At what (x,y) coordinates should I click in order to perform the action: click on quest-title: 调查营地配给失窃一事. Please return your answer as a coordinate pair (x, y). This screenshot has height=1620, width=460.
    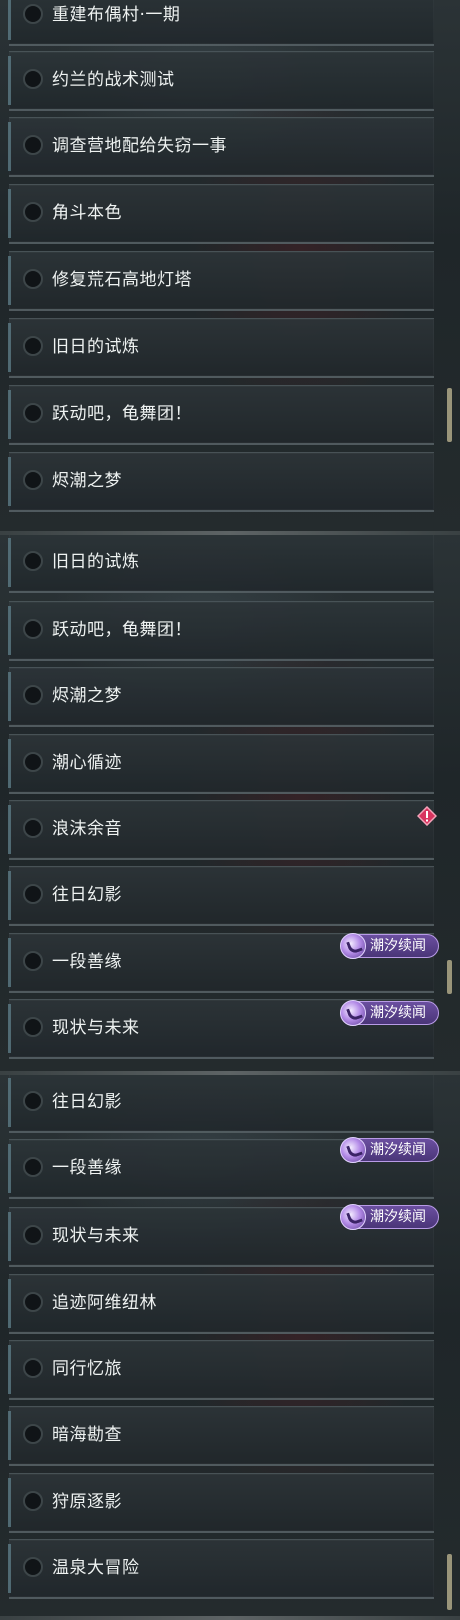
    Looking at the image, I should click on (139, 146).